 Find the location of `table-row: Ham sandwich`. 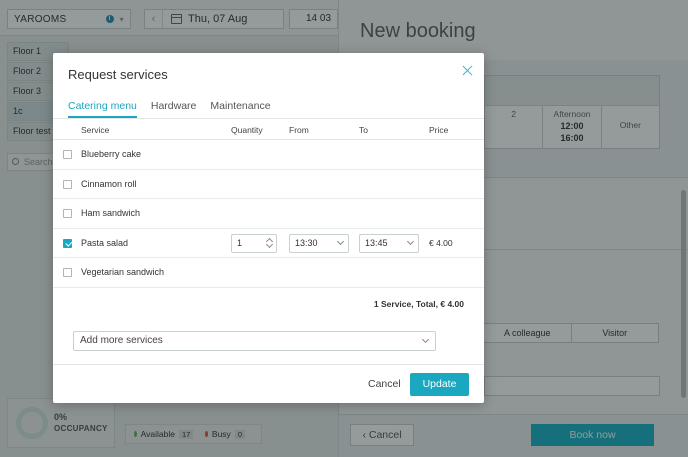

table-row: Ham sandwich is located at coordinates (268, 214).